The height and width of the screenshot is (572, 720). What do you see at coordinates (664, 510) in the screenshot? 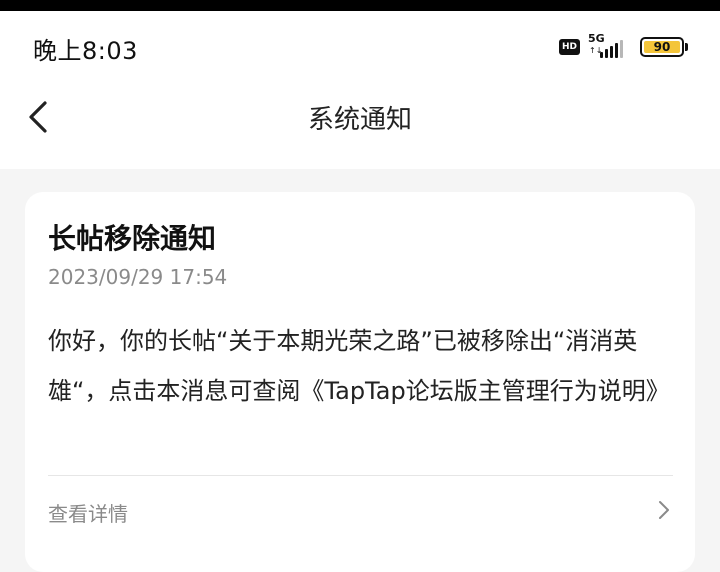
I see `chevron-right-icon` at bounding box center [664, 510].